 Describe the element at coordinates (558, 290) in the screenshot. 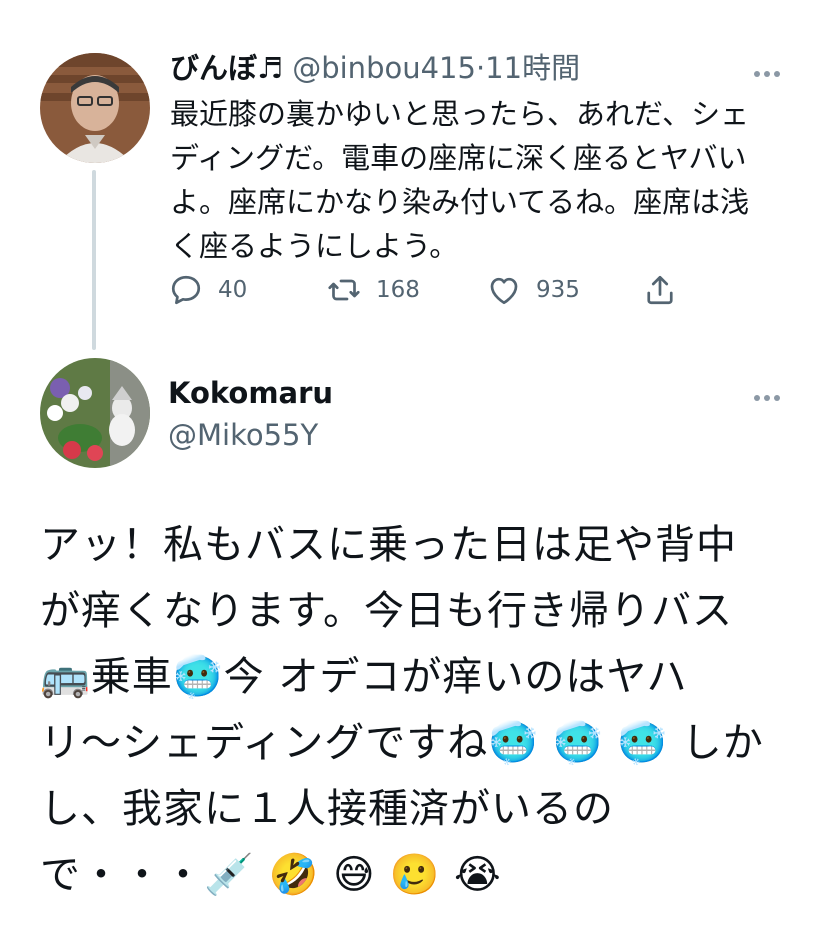

I see `like-count: 935` at that location.